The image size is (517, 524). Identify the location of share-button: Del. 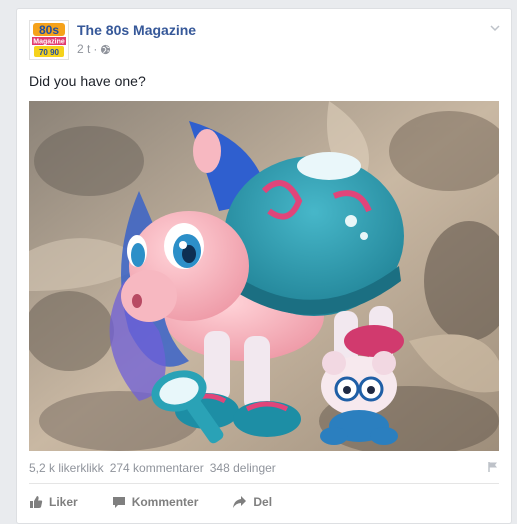
(252, 502).